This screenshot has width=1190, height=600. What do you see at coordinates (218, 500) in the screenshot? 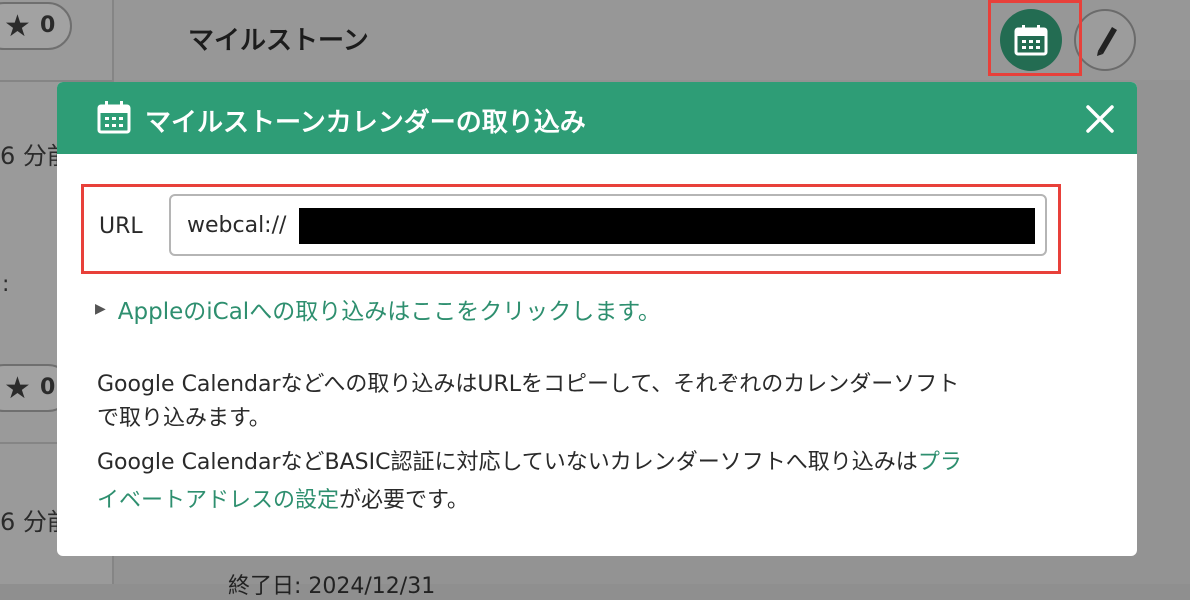
I see `private-address-settings-link: イベートアドレスの設定` at bounding box center [218, 500].